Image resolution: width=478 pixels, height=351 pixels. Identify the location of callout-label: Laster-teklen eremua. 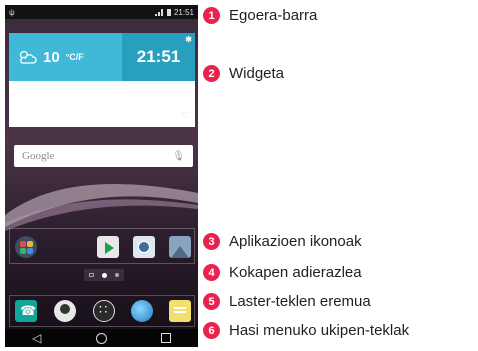
(300, 301).